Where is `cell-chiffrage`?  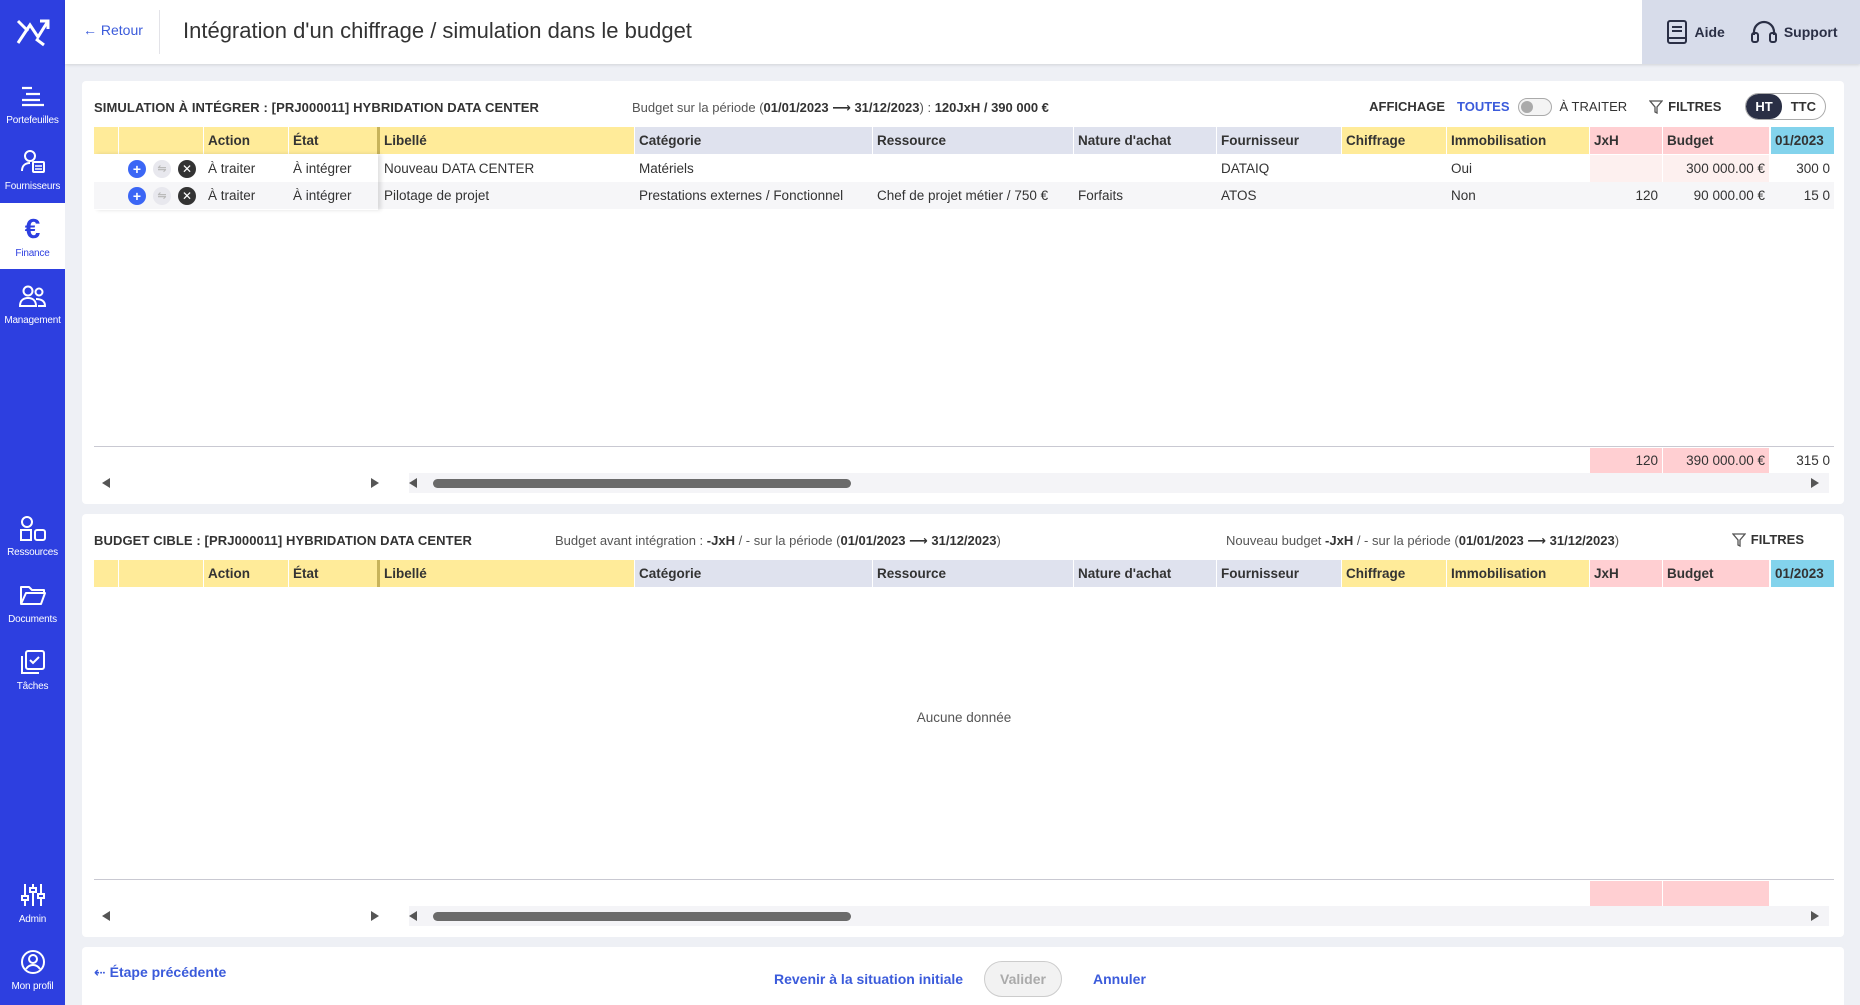
cell-chiffrage is located at coordinates (1394, 195).